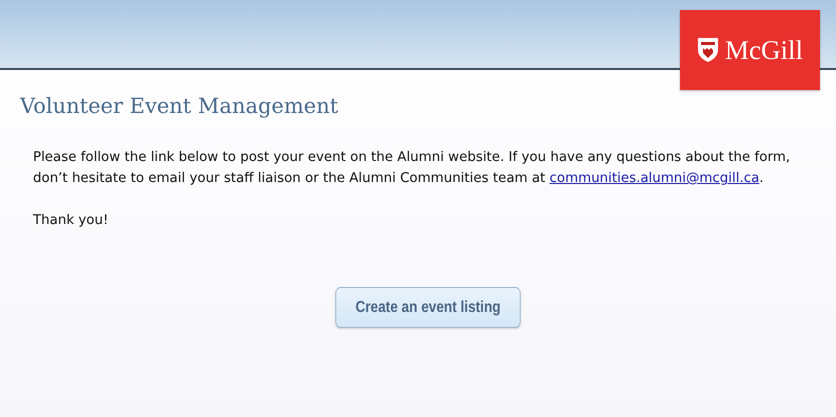  I want to click on page-title: Volunteer Event Management, so click(180, 107).